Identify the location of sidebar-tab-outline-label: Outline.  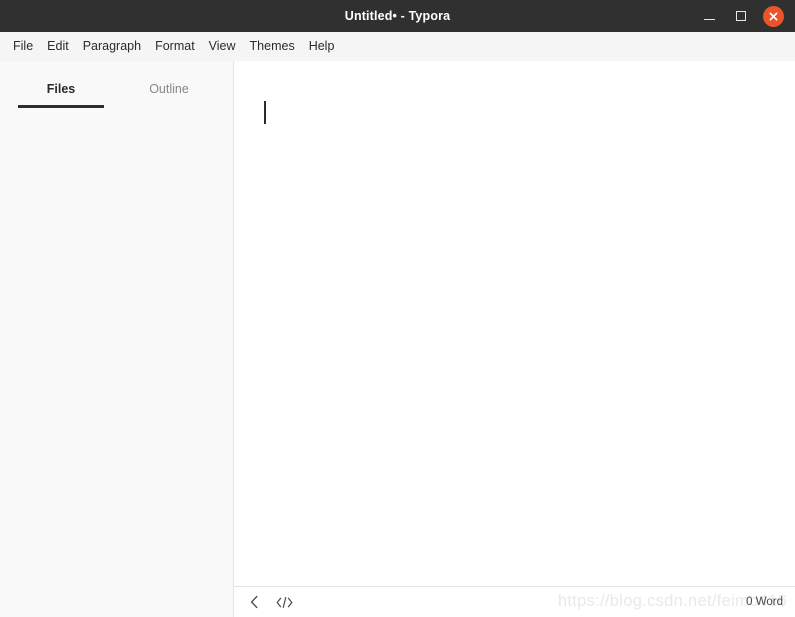
(169, 89).